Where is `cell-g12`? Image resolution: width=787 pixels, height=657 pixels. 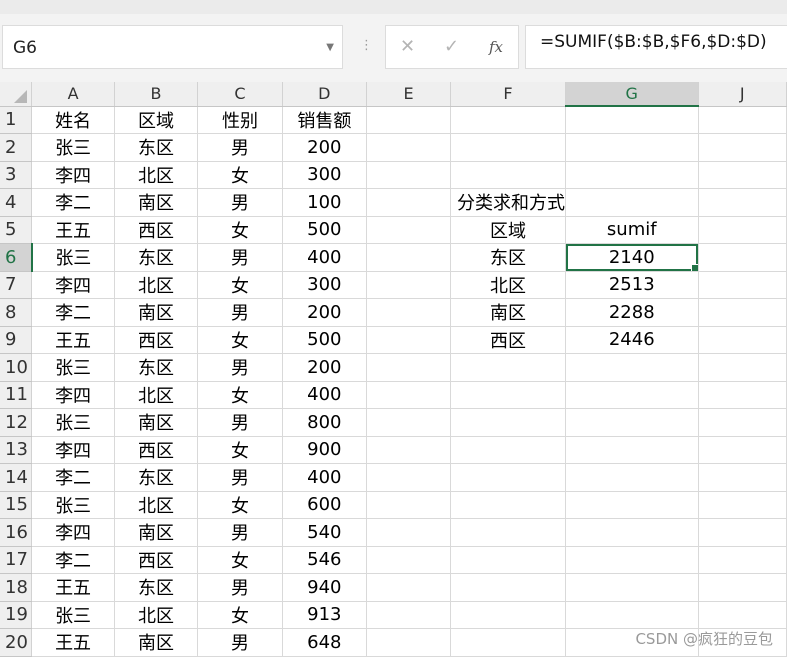 cell-g12 is located at coordinates (632, 422).